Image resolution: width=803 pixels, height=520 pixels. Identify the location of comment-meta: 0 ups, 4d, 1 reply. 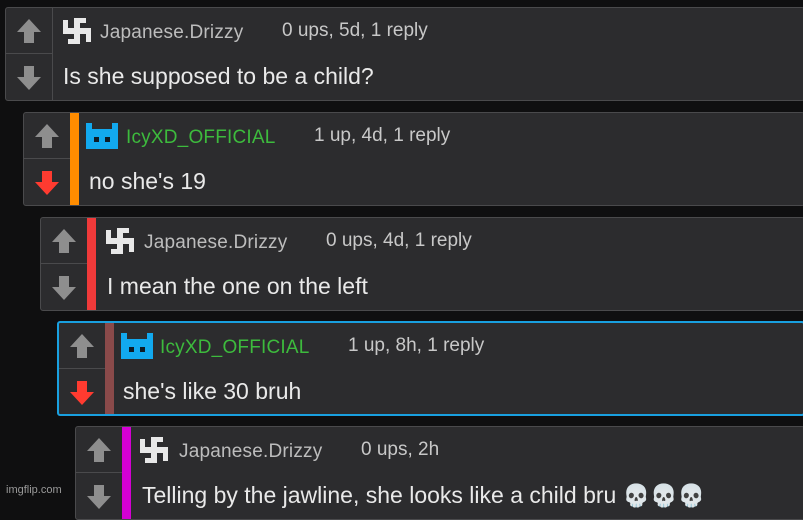
(399, 240).